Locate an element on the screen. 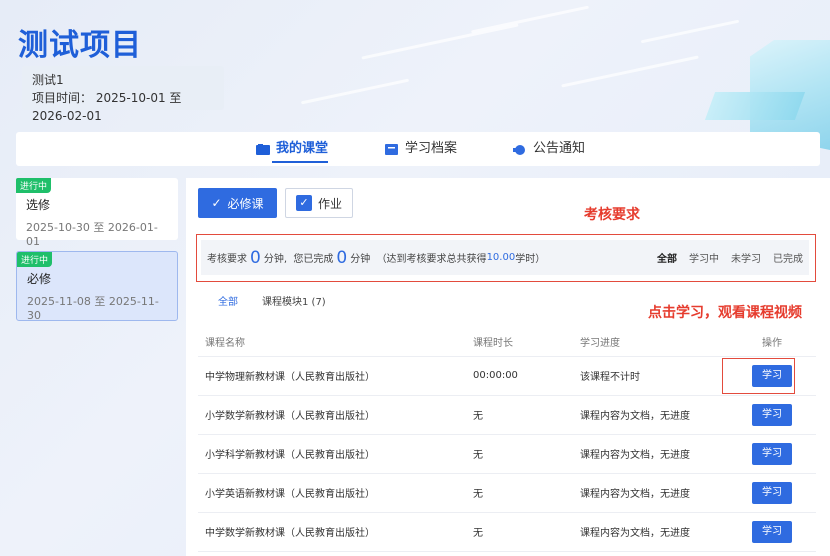 This screenshot has height=556, width=830. header-action: 操作 is located at coordinates (772, 342).